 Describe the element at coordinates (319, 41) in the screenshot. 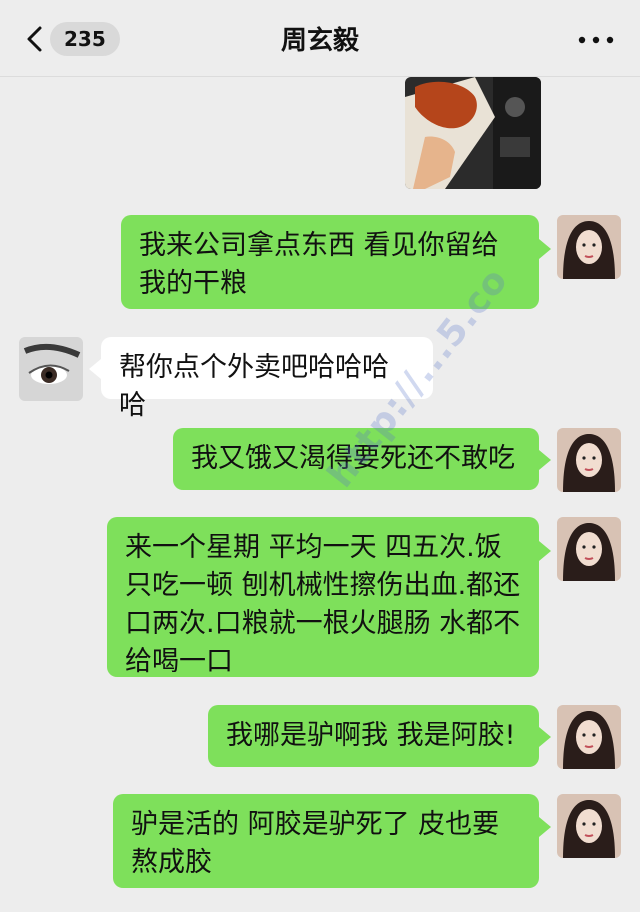

I see `chat-title: 周玄毅` at that location.